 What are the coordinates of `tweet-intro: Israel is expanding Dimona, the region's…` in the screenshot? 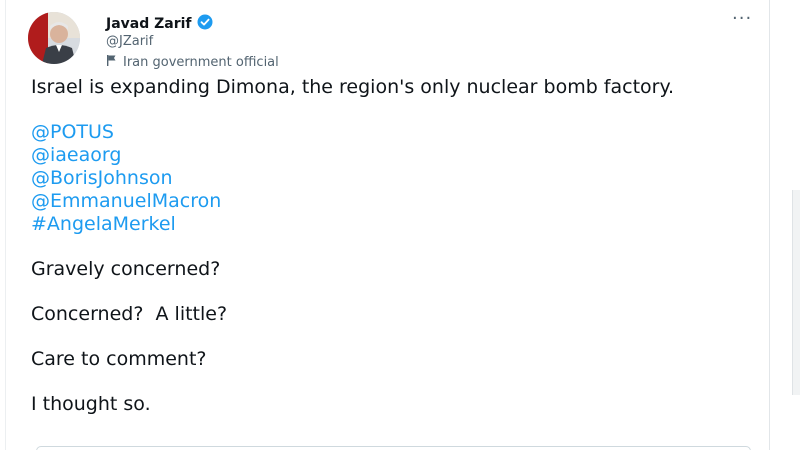 It's located at (353, 87).